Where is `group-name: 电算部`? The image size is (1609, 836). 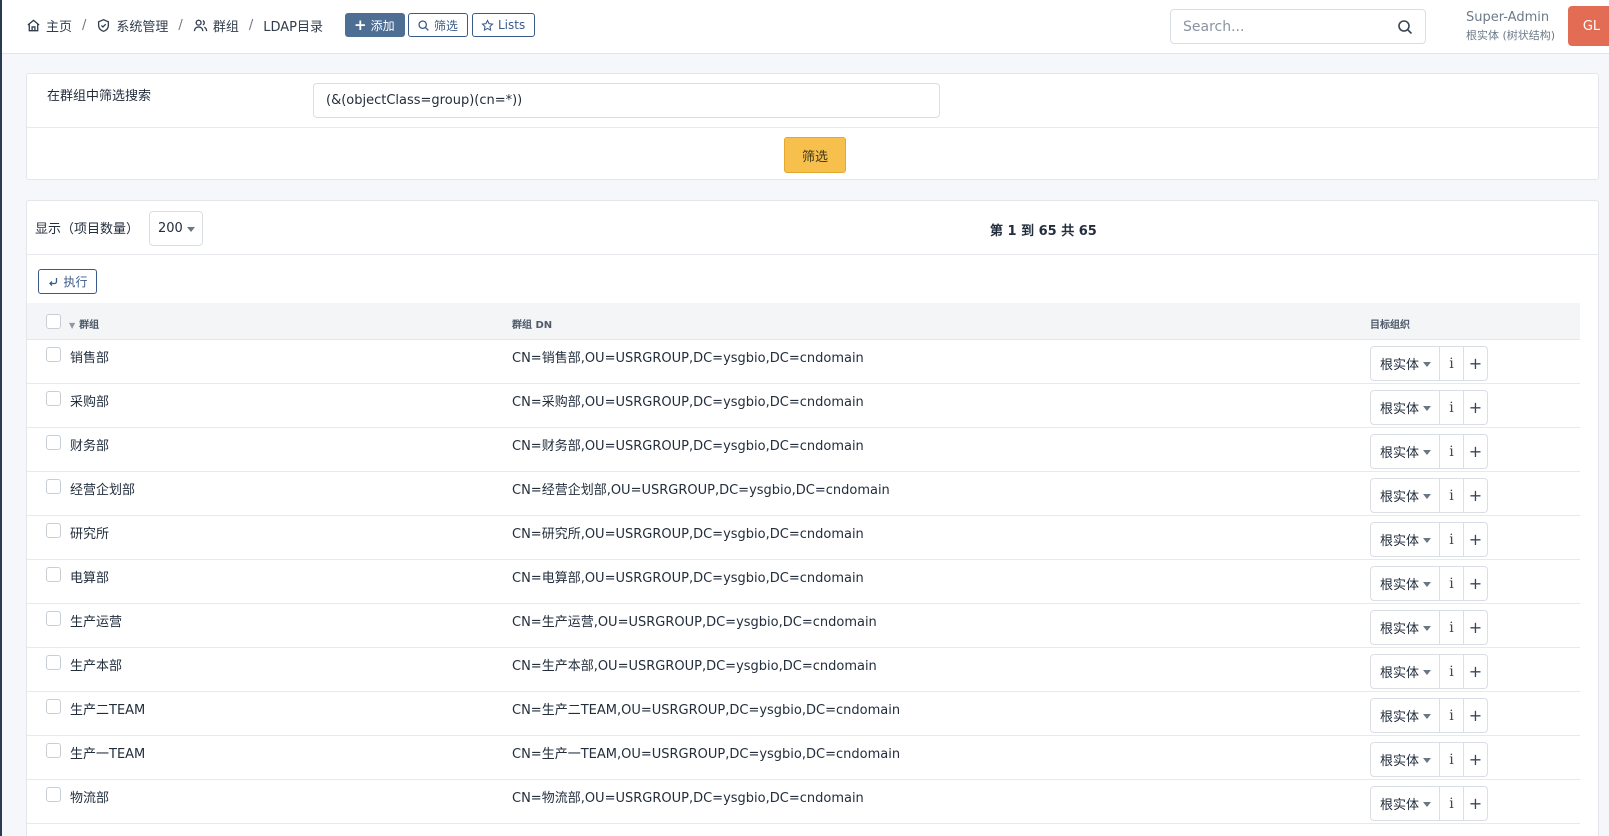
group-name: 电算部 is located at coordinates (89, 576).